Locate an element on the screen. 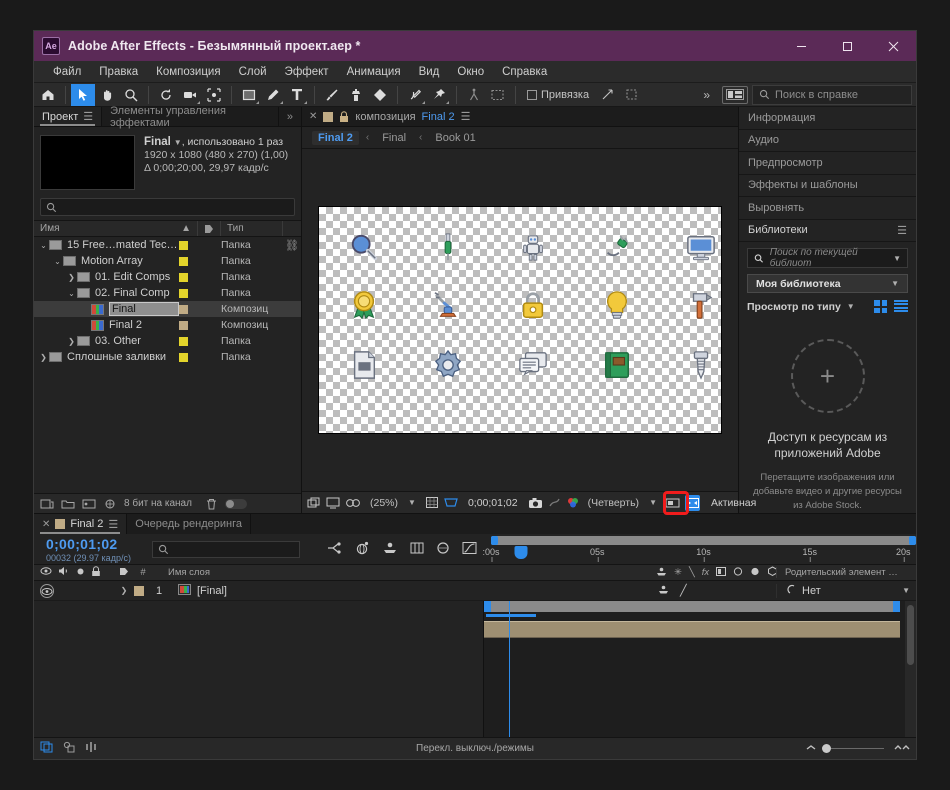 Image resolution: width=950 pixels, height=790 pixels. motion-blur-icon is located at coordinates (443, 549).